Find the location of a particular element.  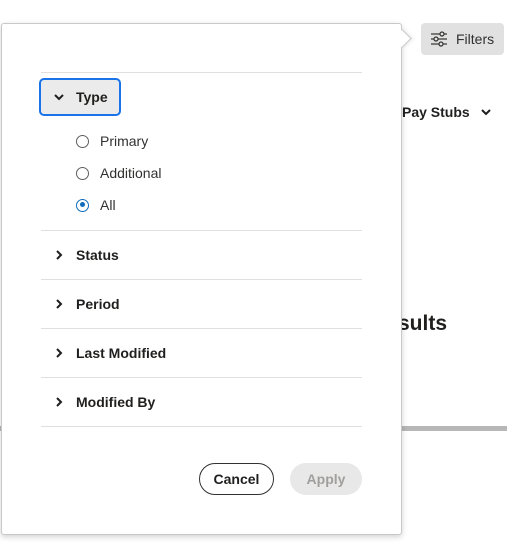

last-modified-section-label: Last Modified is located at coordinates (121, 353).